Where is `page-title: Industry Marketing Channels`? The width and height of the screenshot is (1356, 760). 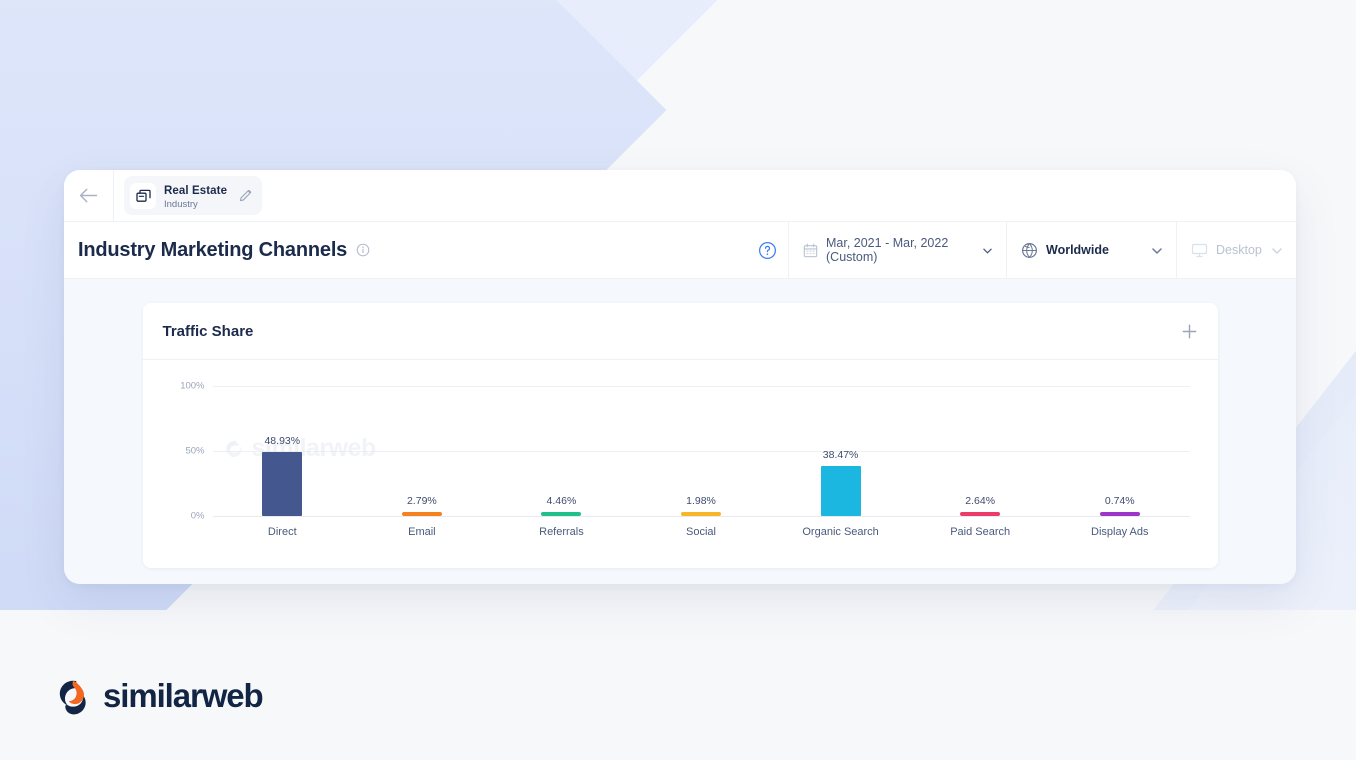
page-title: Industry Marketing Channels is located at coordinates (213, 249).